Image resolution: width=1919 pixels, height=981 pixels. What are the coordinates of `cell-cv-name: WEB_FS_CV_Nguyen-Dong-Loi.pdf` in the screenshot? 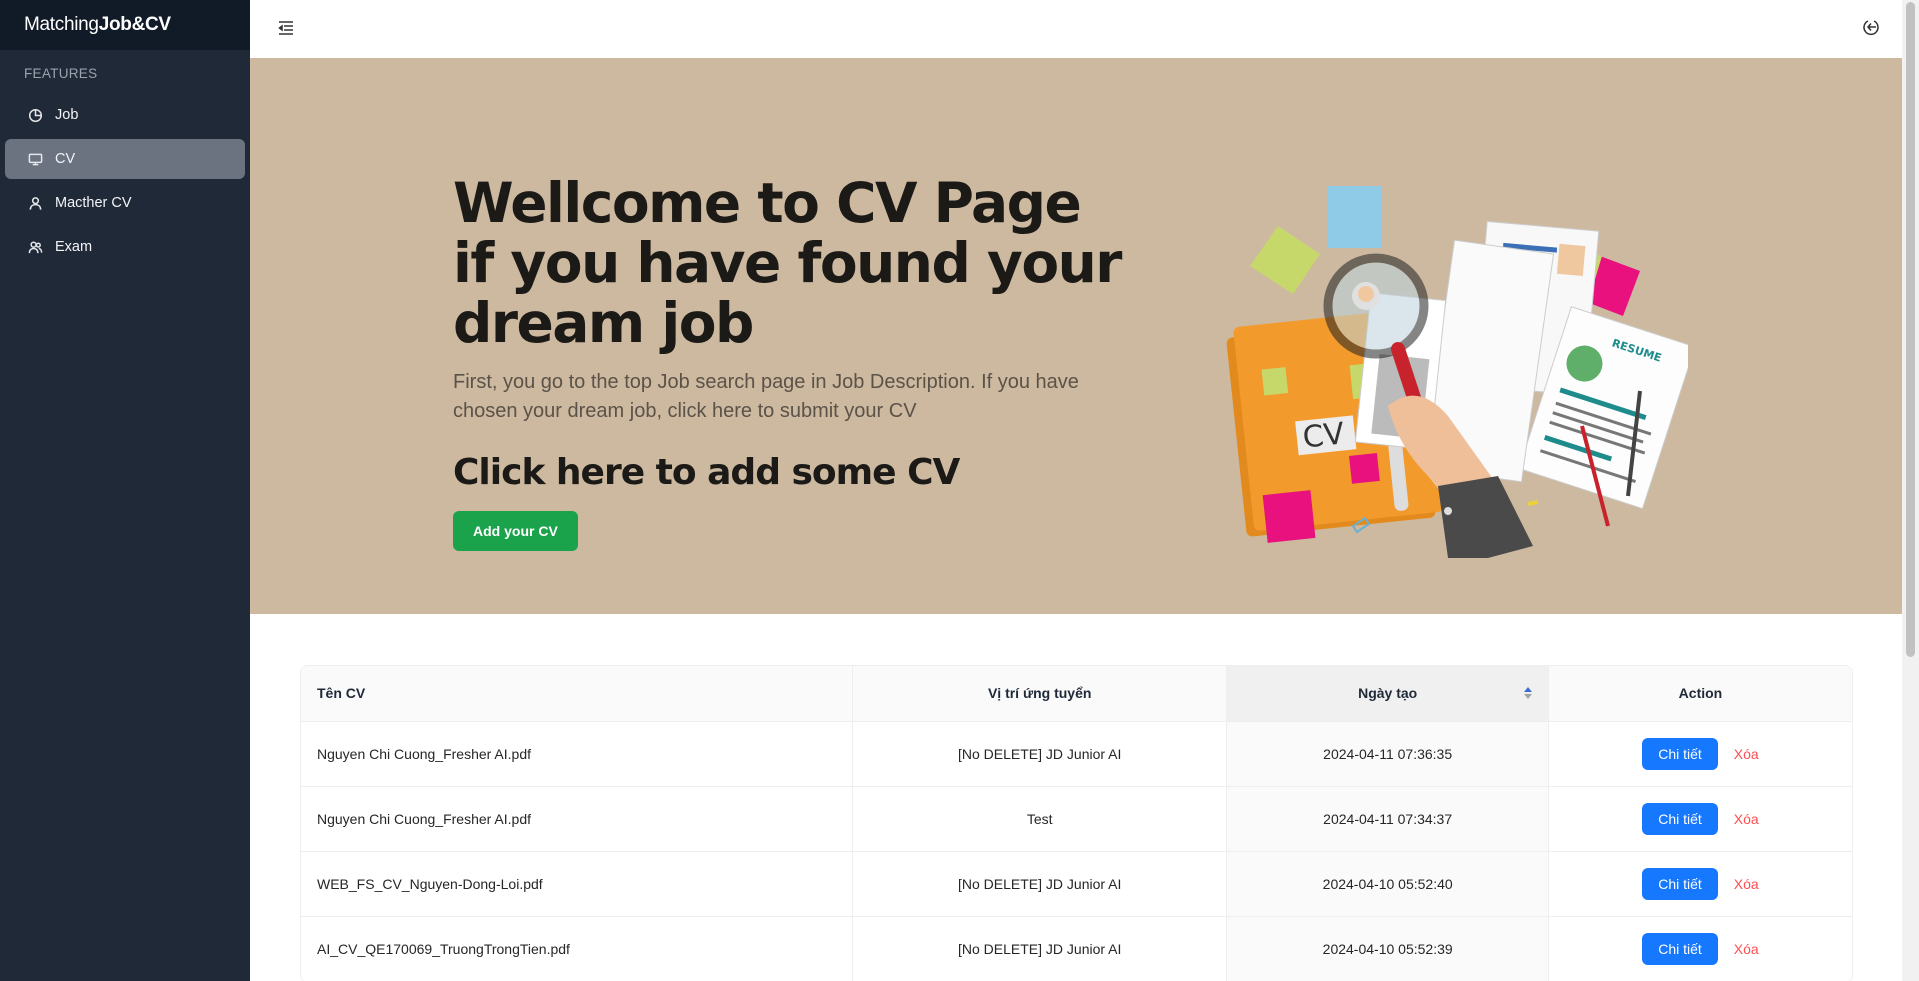 It's located at (577, 884).